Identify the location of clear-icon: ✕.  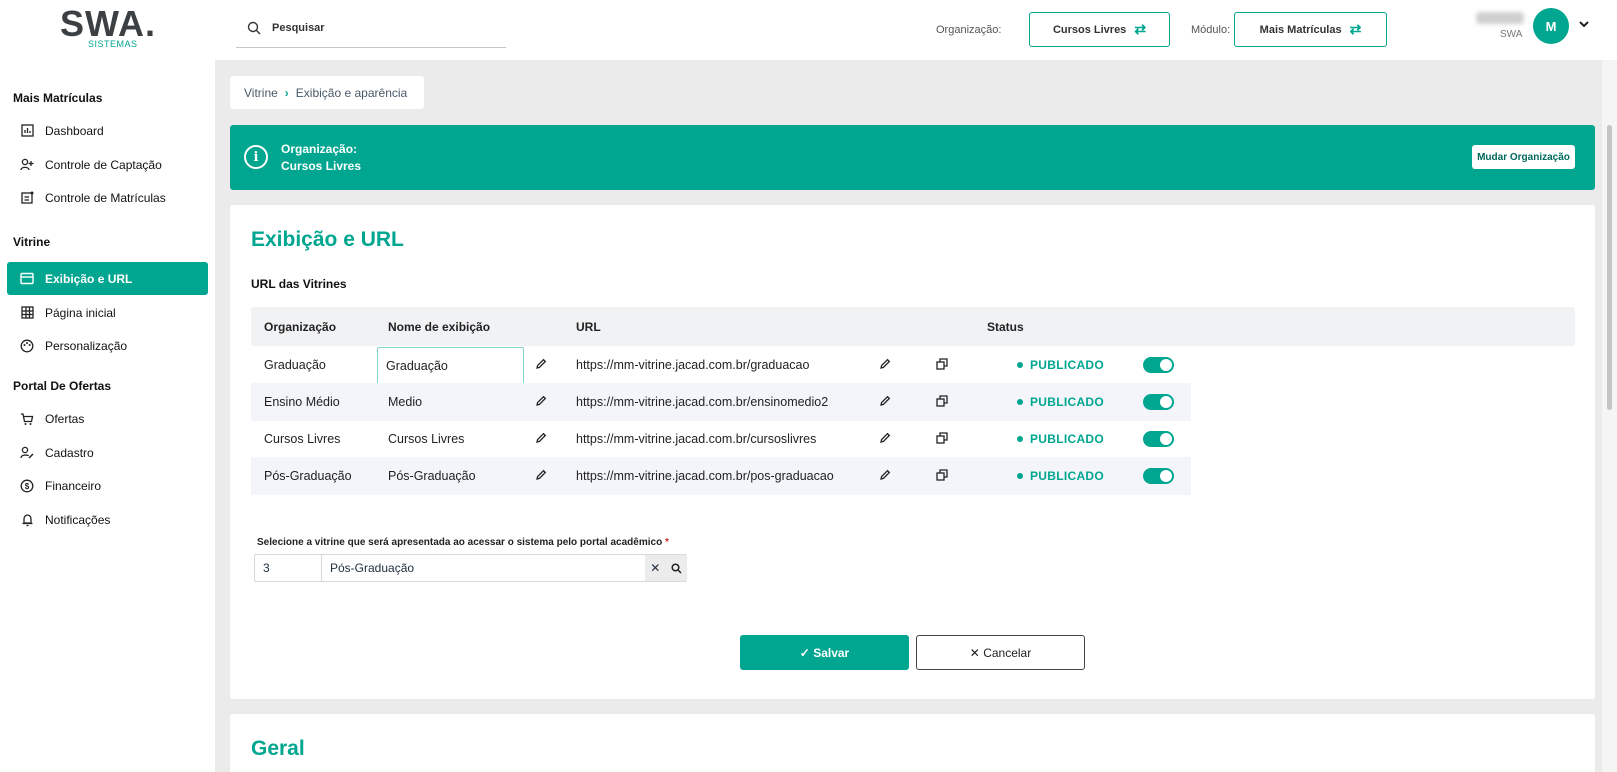
(655, 568).